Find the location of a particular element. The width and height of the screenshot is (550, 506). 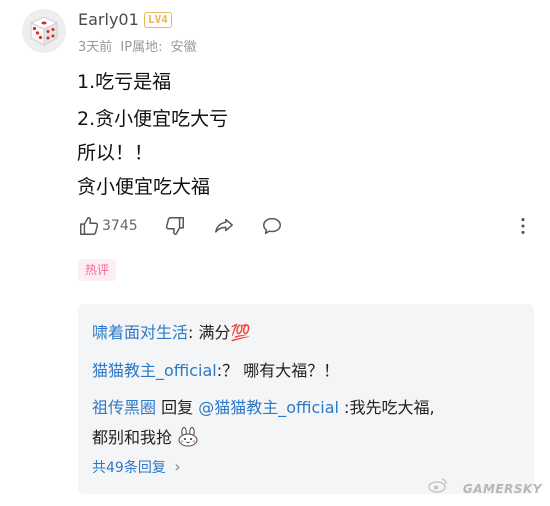

comment-line-2: 2.贪小便宜吃大亏 is located at coordinates (153, 119).